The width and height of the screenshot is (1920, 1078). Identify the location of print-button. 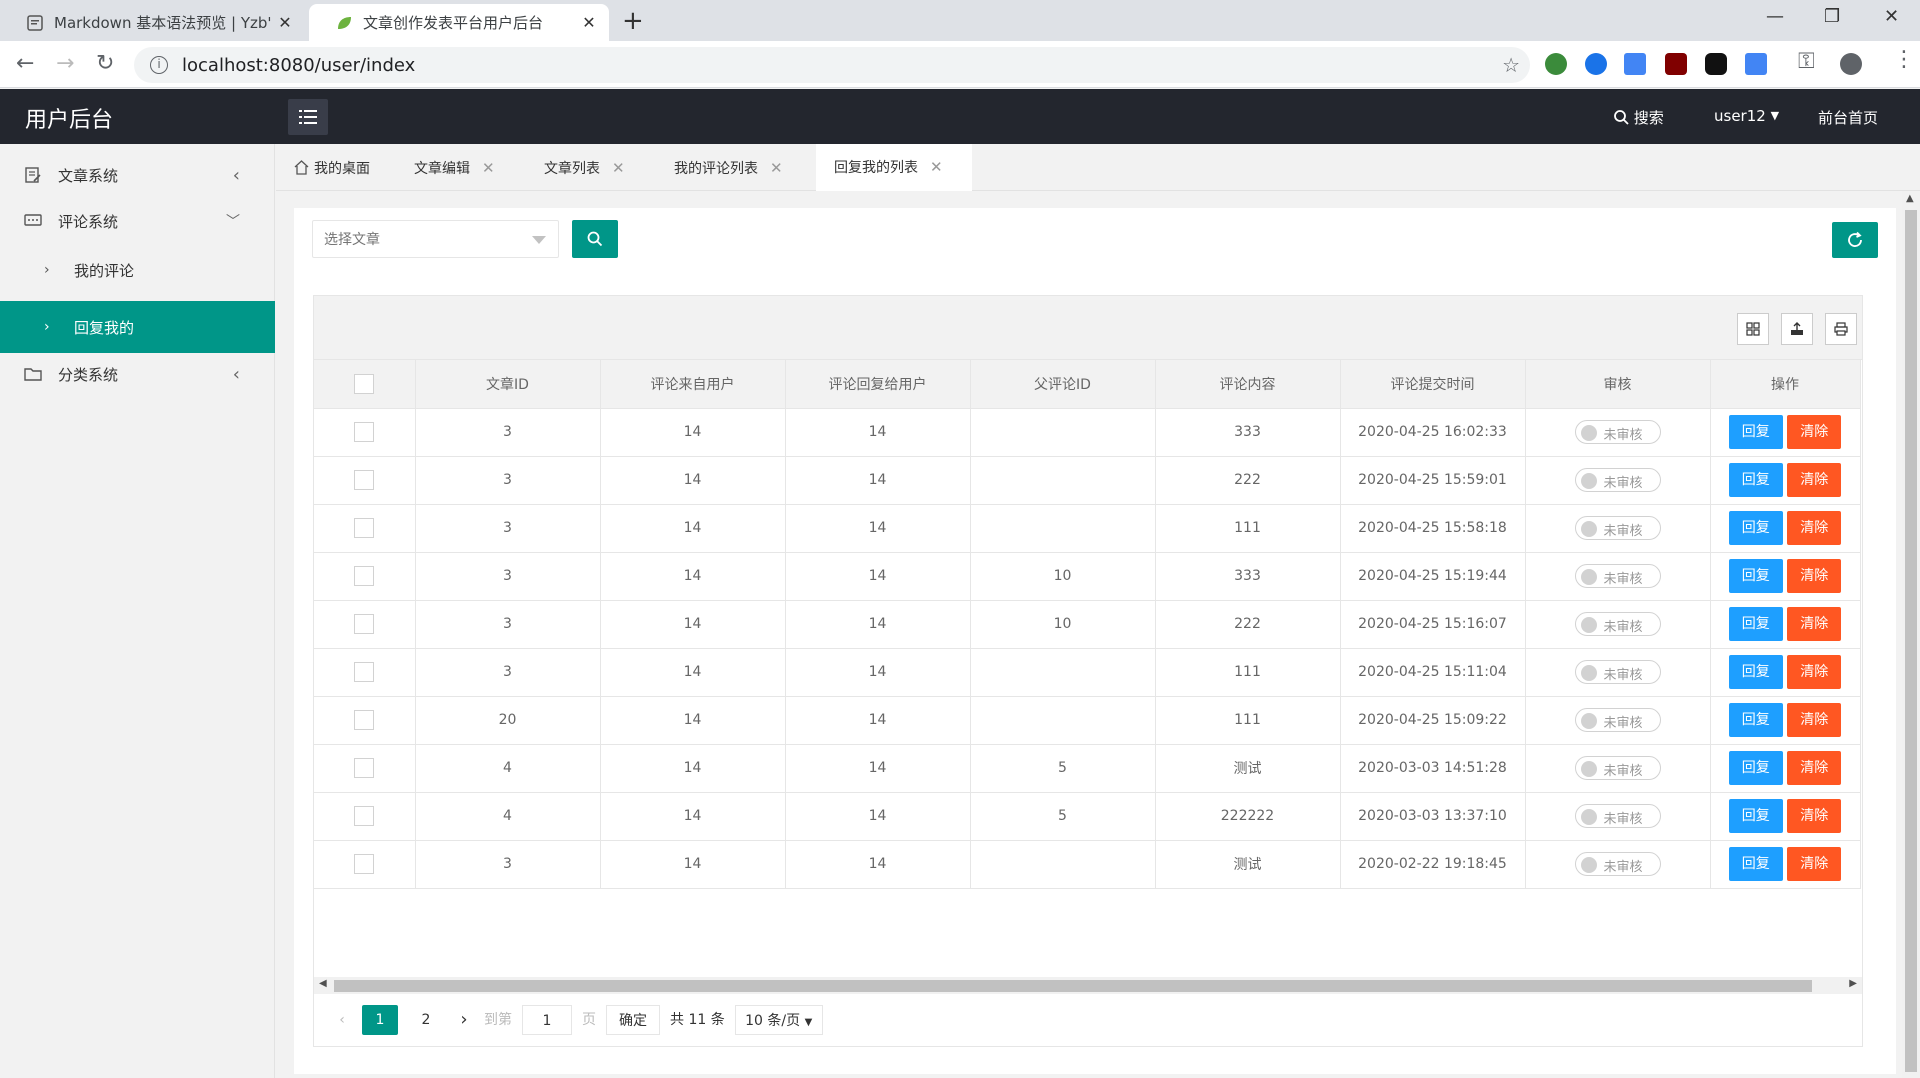
(1841, 329).